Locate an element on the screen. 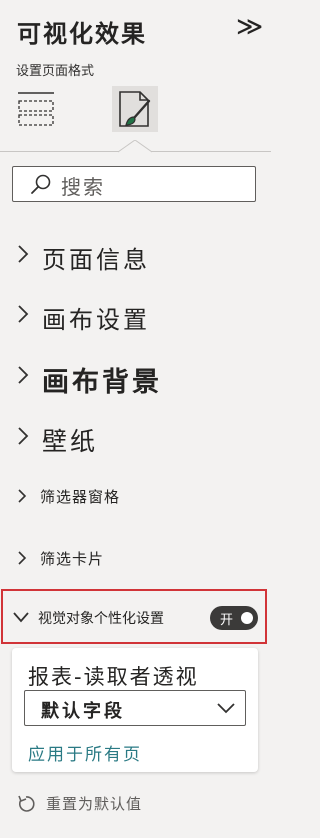  personalize-toggle: 开 is located at coordinates (234, 618).